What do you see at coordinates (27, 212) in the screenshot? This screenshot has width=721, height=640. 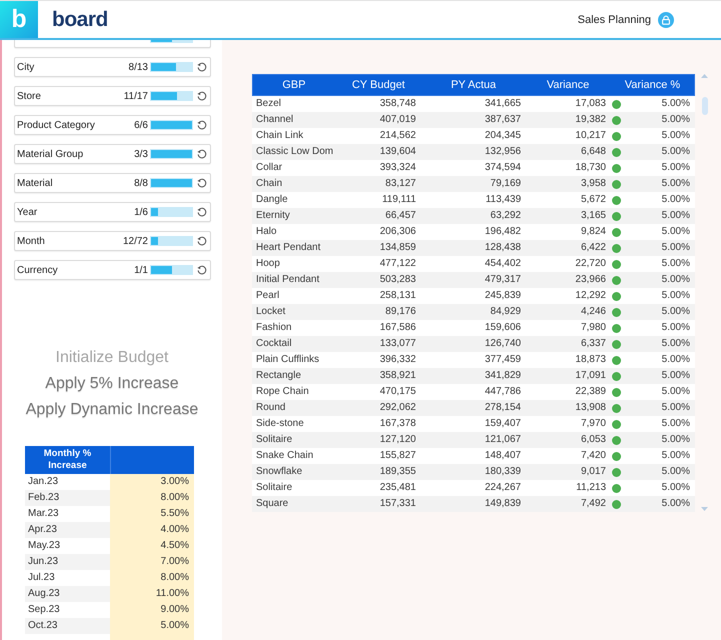 I see `filter-label: Year` at bounding box center [27, 212].